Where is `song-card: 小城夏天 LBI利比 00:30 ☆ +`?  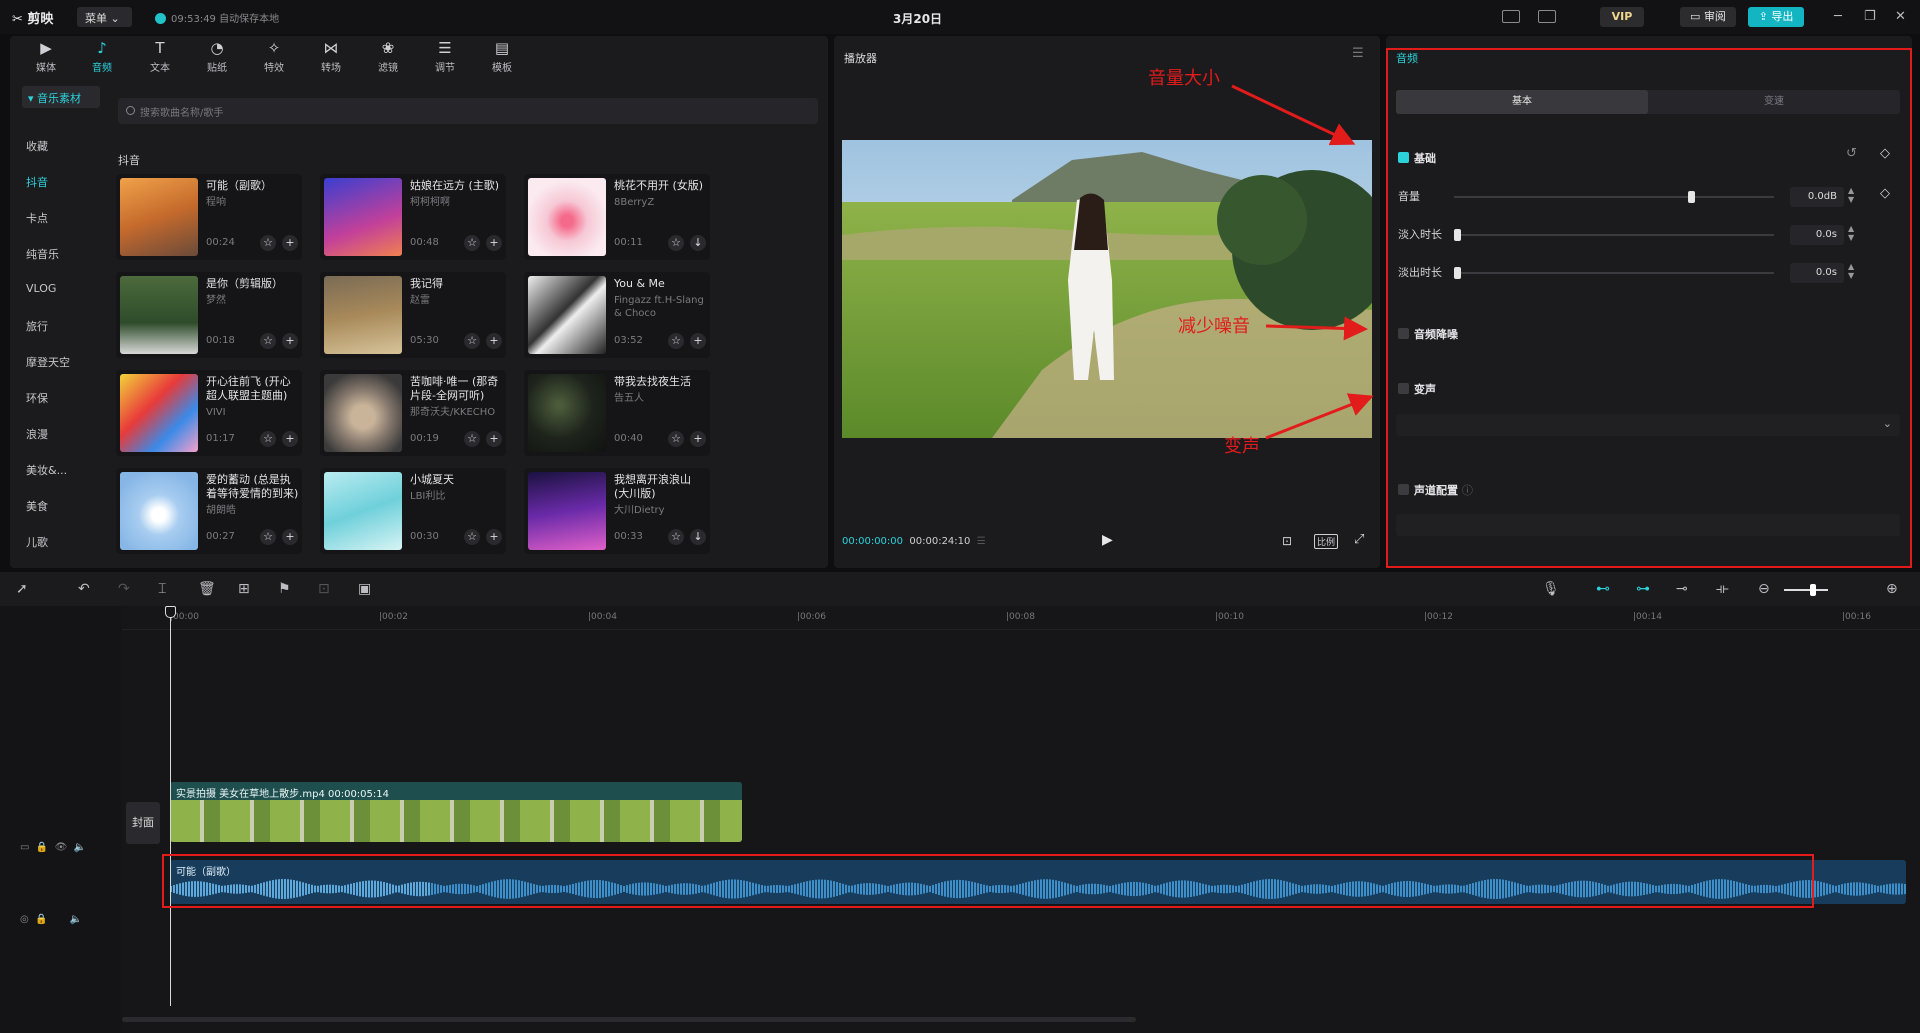 song-card: 小城夏天 LBI利比 00:30 ☆ + is located at coordinates (413, 511).